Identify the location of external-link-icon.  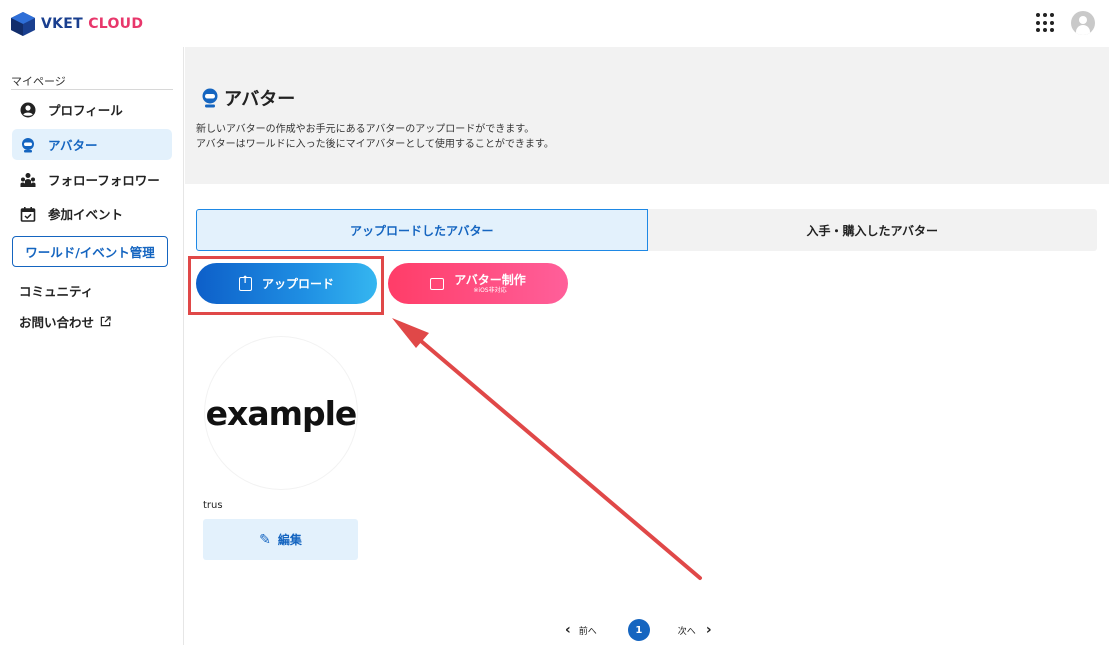
(105, 321).